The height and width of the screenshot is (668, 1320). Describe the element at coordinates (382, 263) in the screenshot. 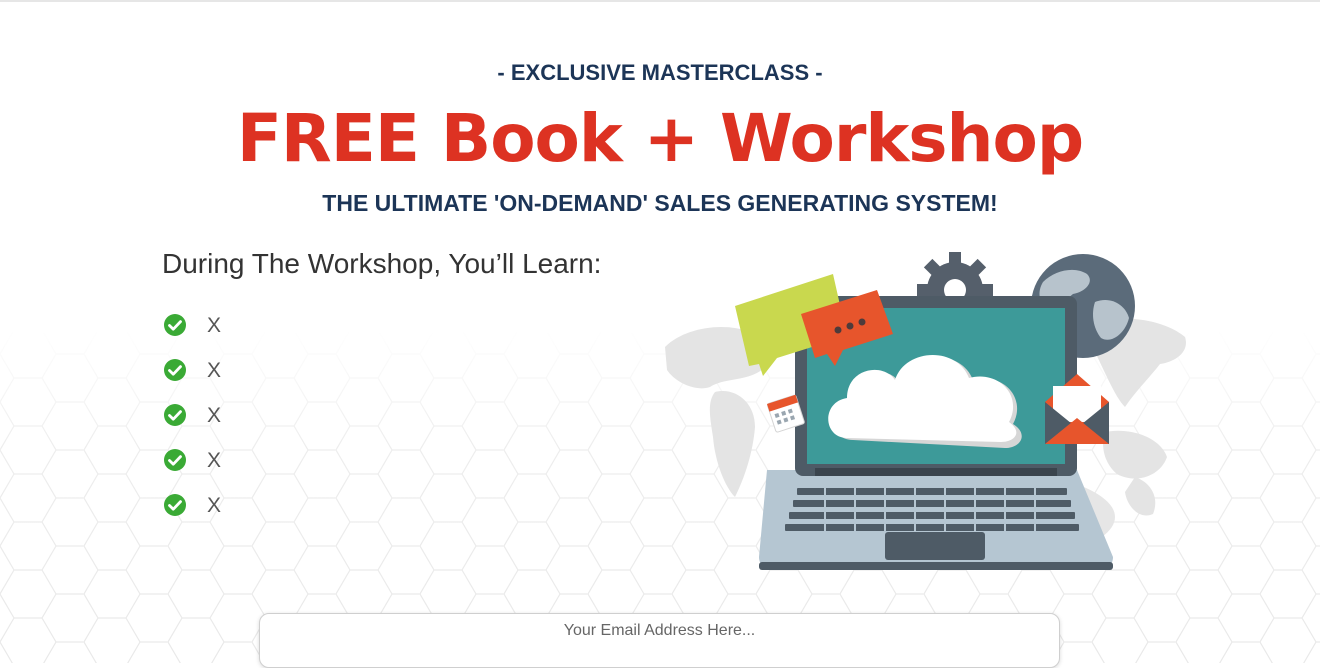

I see `learn-heading: During The Workshop, You’ll Learn:` at that location.